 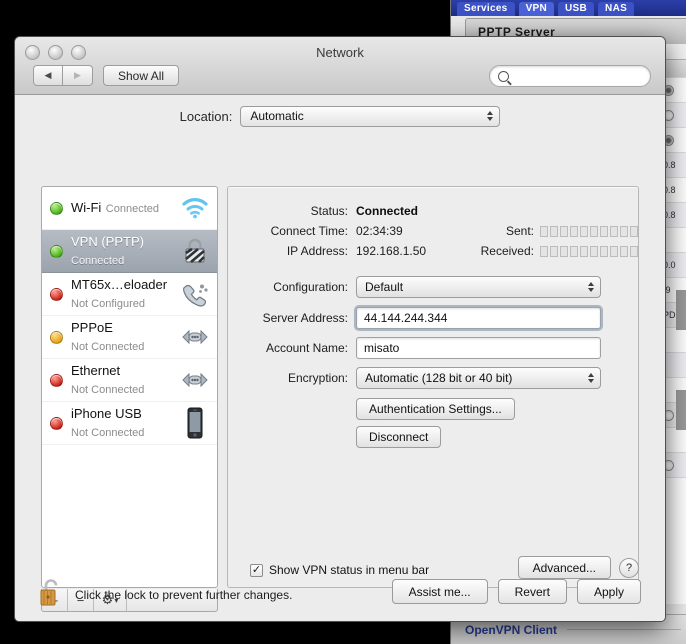 I want to click on navigation-buttons: ◀ ▶, so click(x=63, y=75).